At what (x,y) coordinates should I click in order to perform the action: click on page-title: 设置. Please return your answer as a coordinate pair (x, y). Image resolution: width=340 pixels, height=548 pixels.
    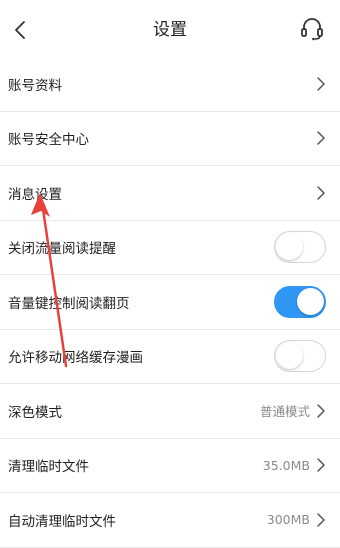
    Looking at the image, I should click on (170, 30).